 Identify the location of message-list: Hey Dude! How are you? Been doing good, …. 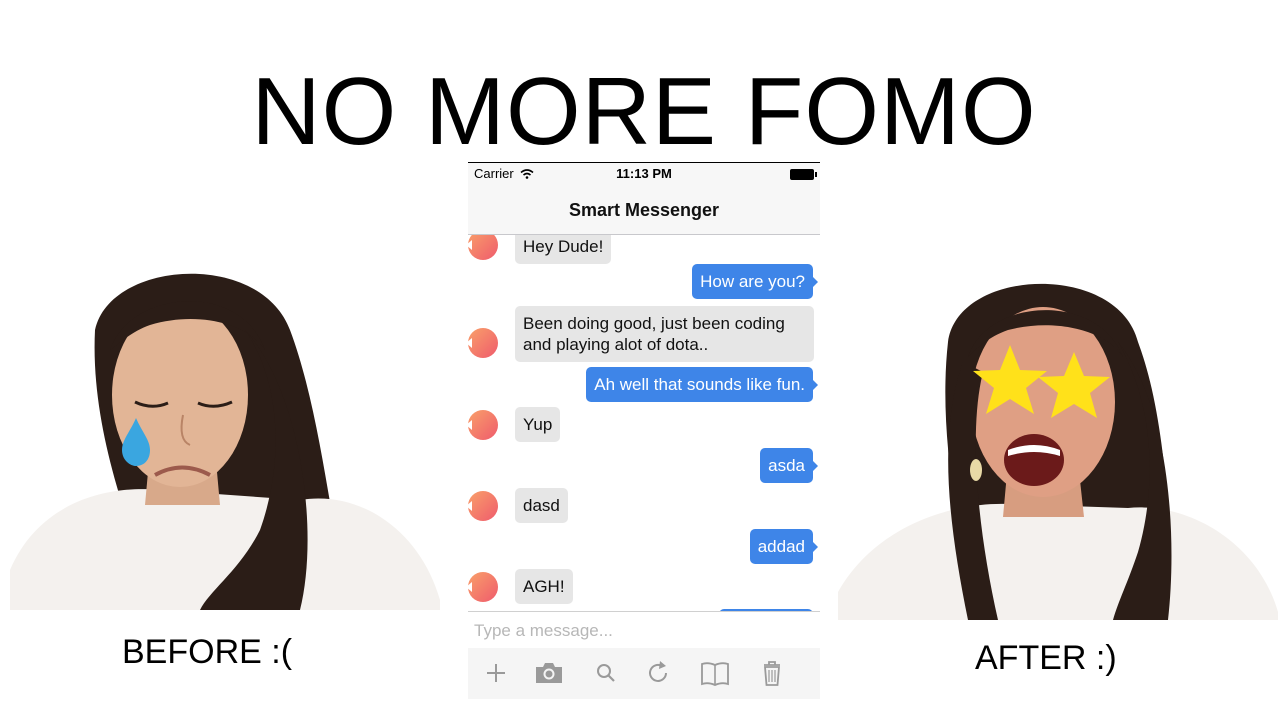
(644, 423).